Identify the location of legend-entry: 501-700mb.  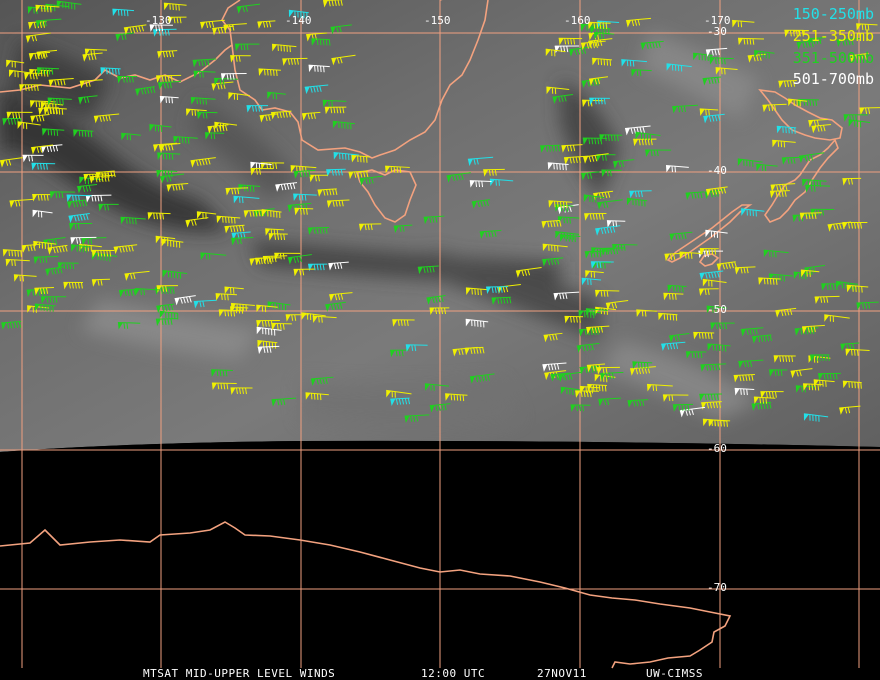
(833, 79).